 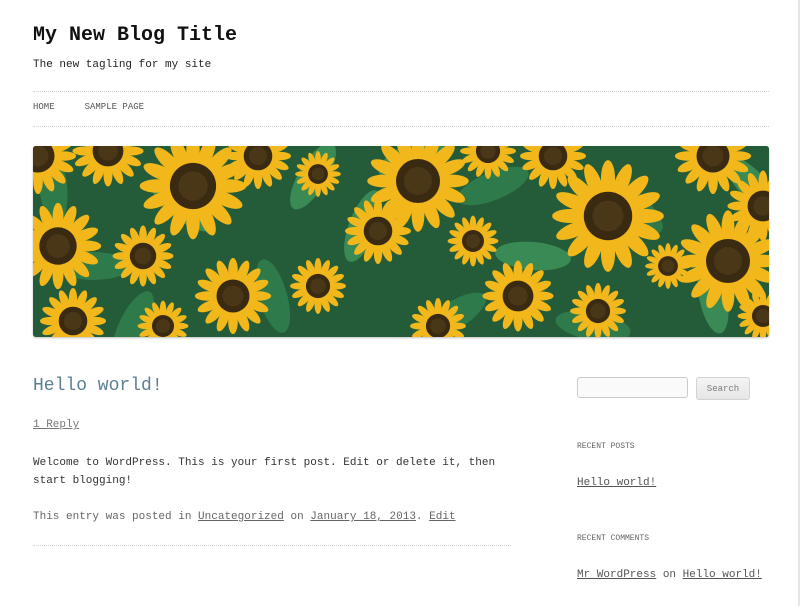 What do you see at coordinates (616, 575) in the screenshot?
I see `comment-author-link: Mr WordPress` at bounding box center [616, 575].